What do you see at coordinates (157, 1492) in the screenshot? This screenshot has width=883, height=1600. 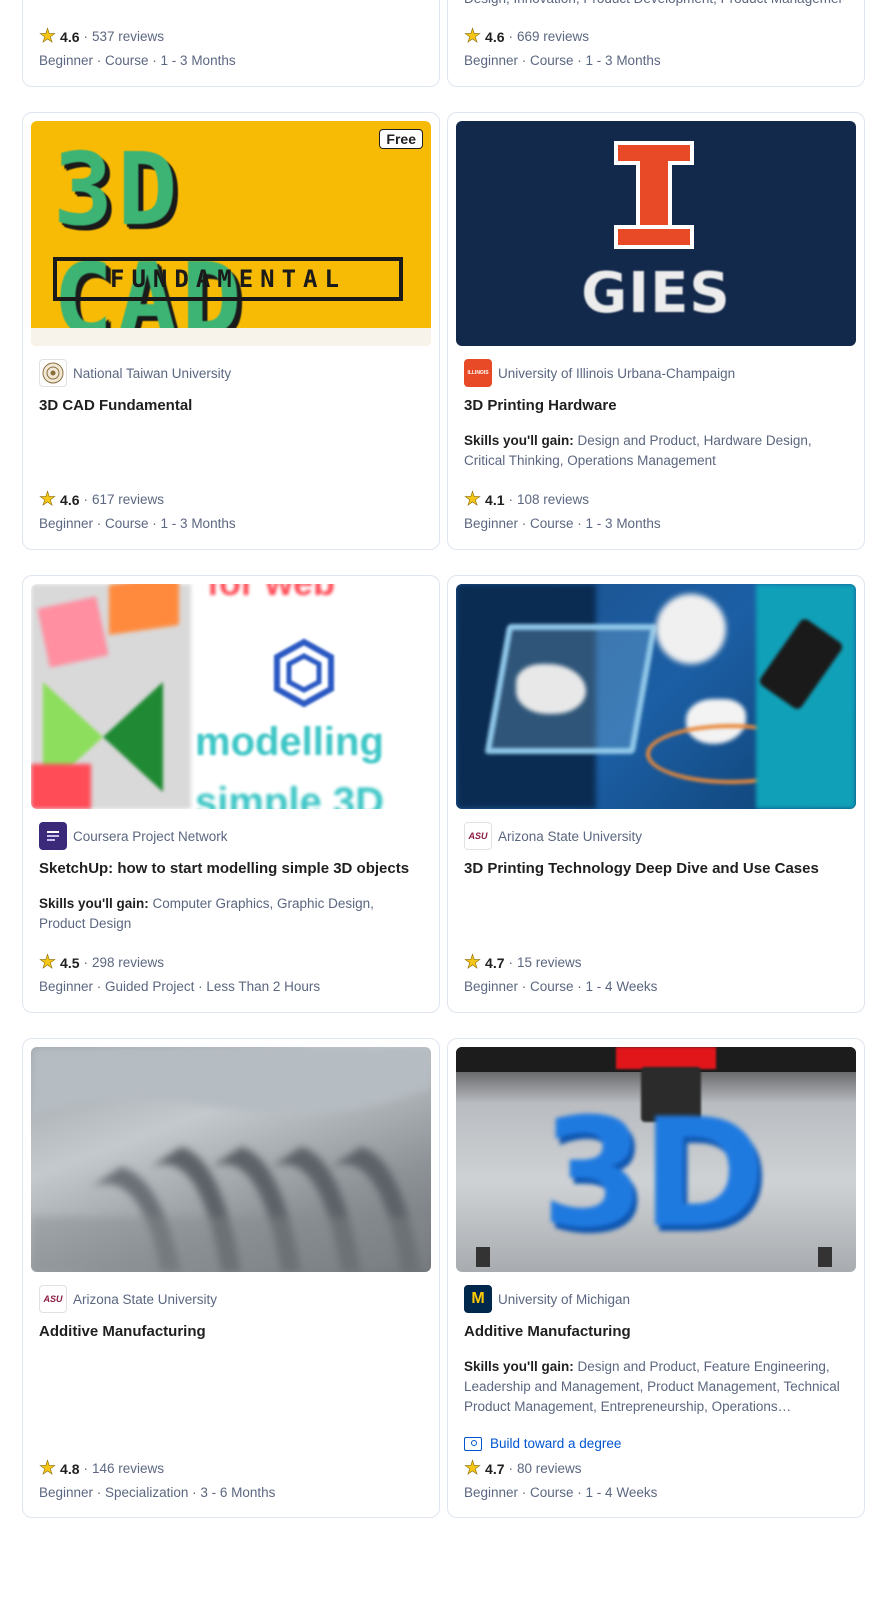 I see `course-meta: Beginner · Specialization · 3 - 6 Months` at bounding box center [157, 1492].